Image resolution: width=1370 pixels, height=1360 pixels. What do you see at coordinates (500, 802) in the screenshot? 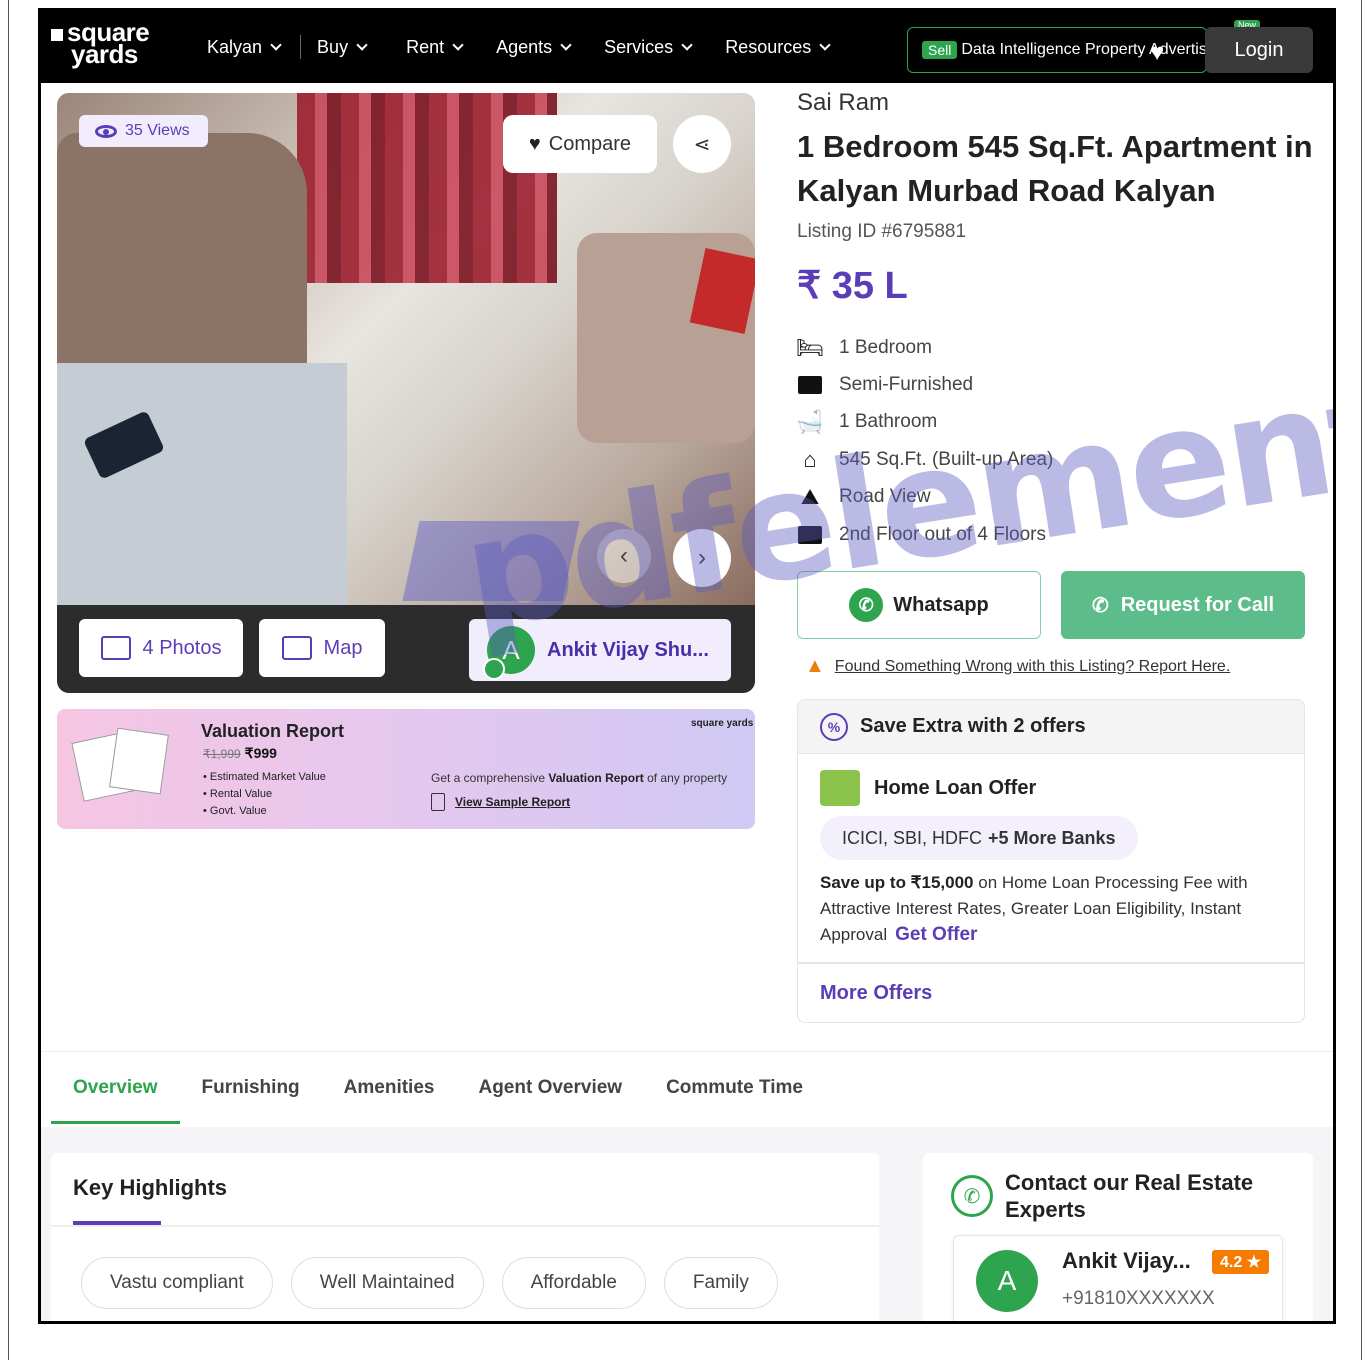
I see `view-sample-report-link: View Sample Report` at bounding box center [500, 802].